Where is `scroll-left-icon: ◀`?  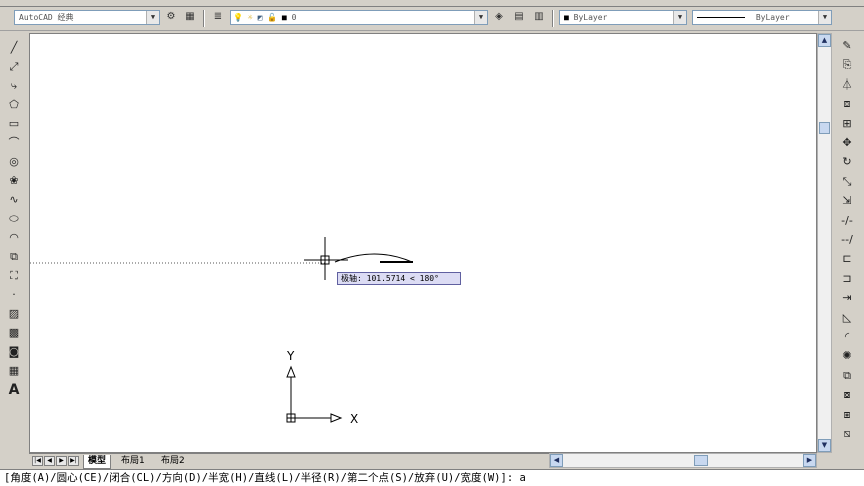 scroll-left-icon: ◀ is located at coordinates (556, 460).